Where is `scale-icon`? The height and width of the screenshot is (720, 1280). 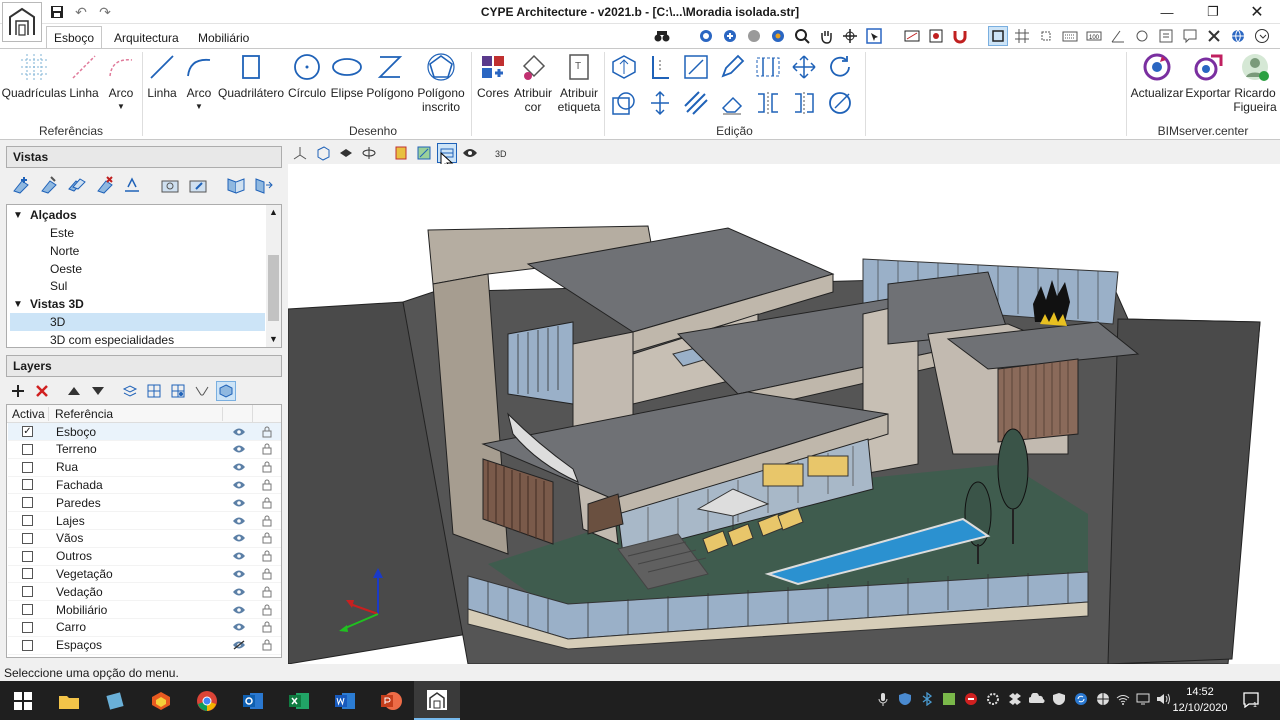 scale-icon is located at coordinates (840, 103).